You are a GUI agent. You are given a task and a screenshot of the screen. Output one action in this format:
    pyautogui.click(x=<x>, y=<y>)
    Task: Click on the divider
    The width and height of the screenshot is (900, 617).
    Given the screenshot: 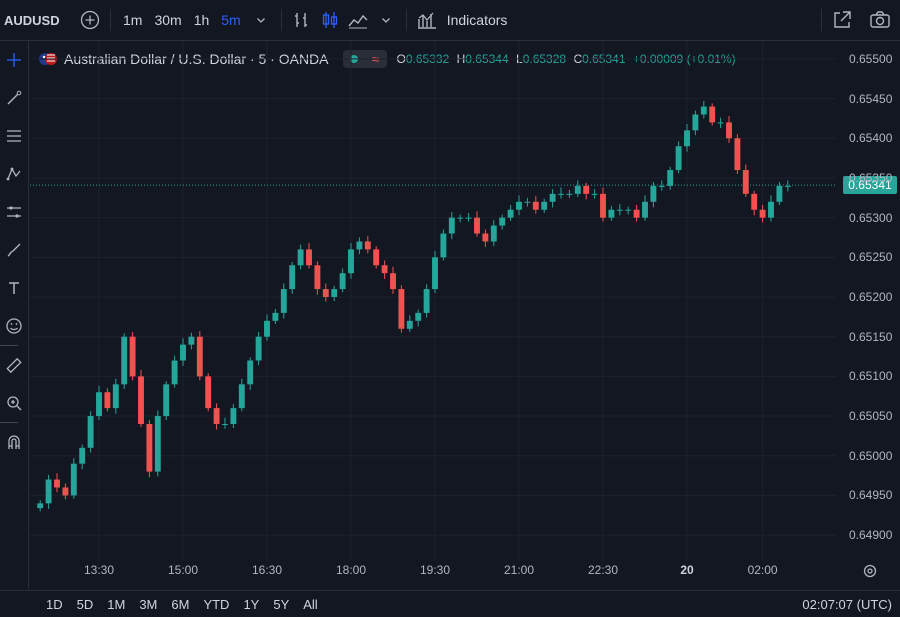 What is the action you would take?
    pyautogui.click(x=406, y=20)
    